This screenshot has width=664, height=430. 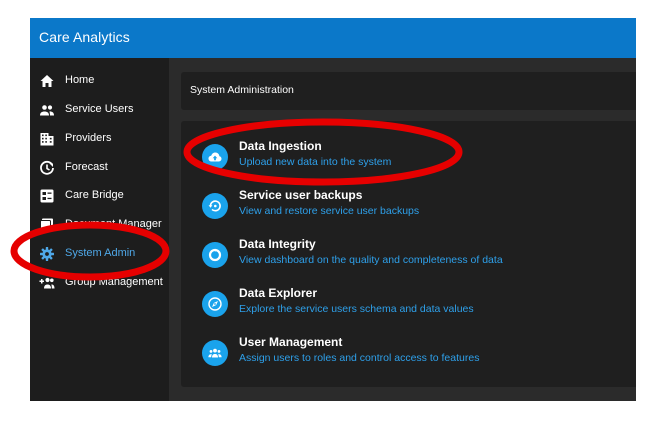 I want to click on sidebar-item-forecast: Forecast, so click(x=99, y=168).